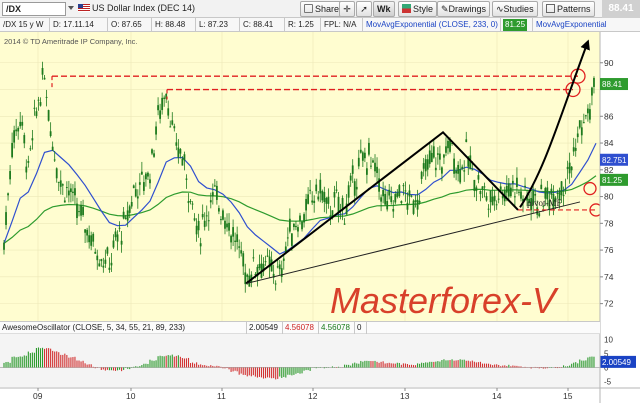  Describe the element at coordinates (574, 9) in the screenshot. I see `patterns-label: Patterns` at that location.